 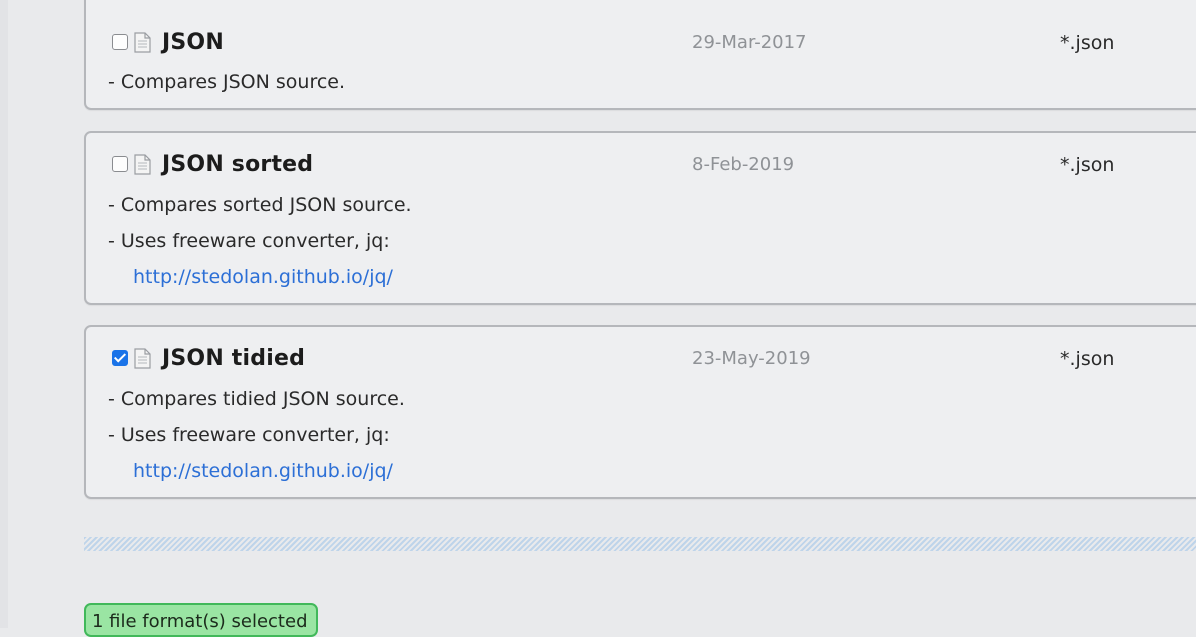 I want to click on description-line: - Compares sorted JSON source., so click(x=260, y=205).